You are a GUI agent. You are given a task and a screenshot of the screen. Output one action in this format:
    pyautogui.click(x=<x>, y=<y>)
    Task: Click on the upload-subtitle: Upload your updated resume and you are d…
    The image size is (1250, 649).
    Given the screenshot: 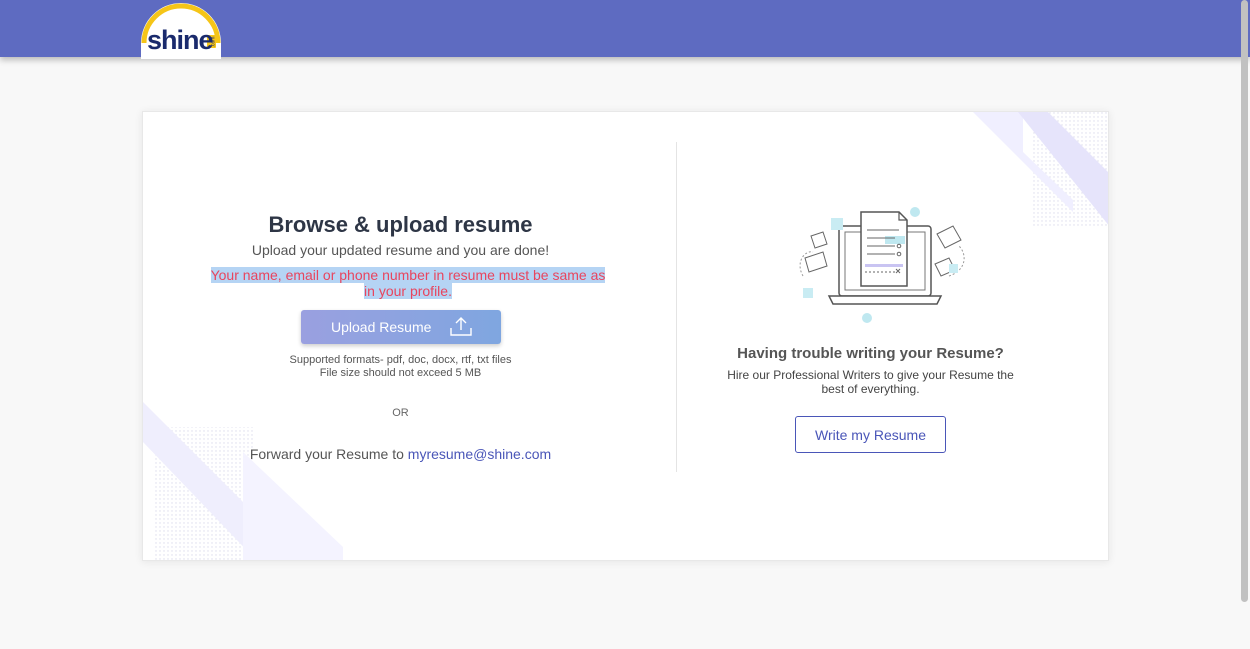 What is the action you would take?
    pyautogui.click(x=400, y=250)
    